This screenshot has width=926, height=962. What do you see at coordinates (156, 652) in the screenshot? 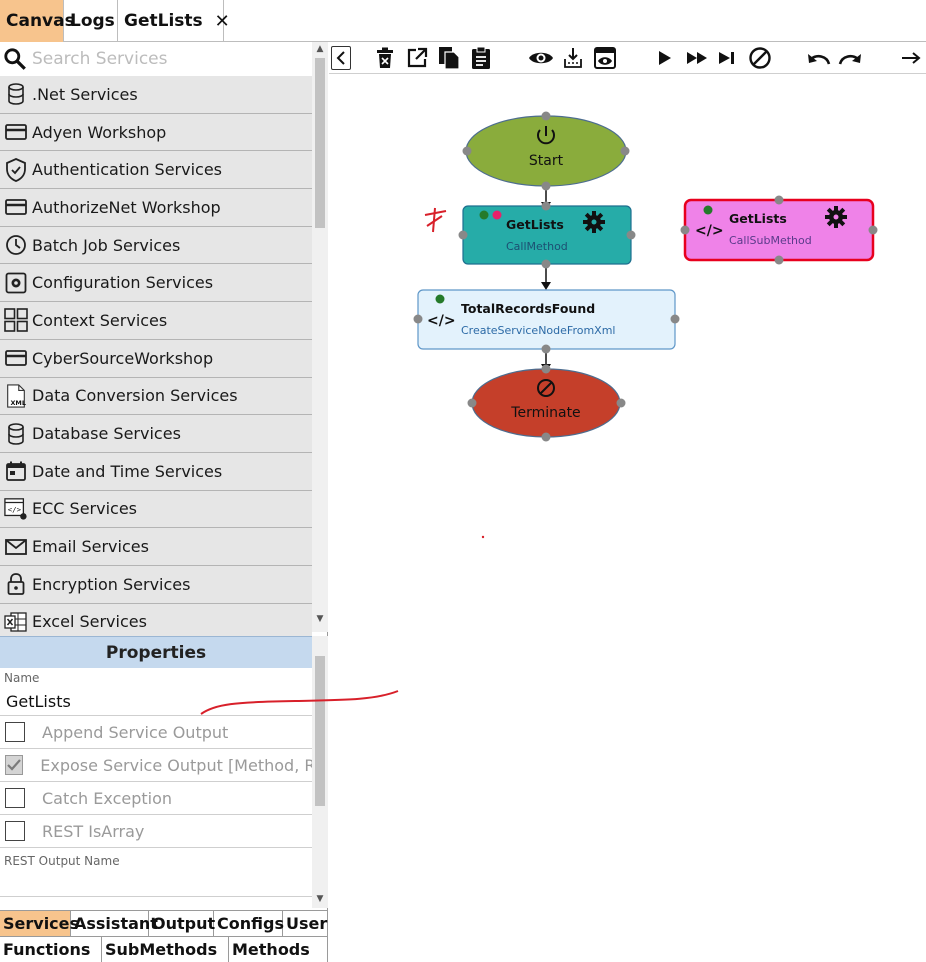
I see `properties-title: Properties` at bounding box center [156, 652].